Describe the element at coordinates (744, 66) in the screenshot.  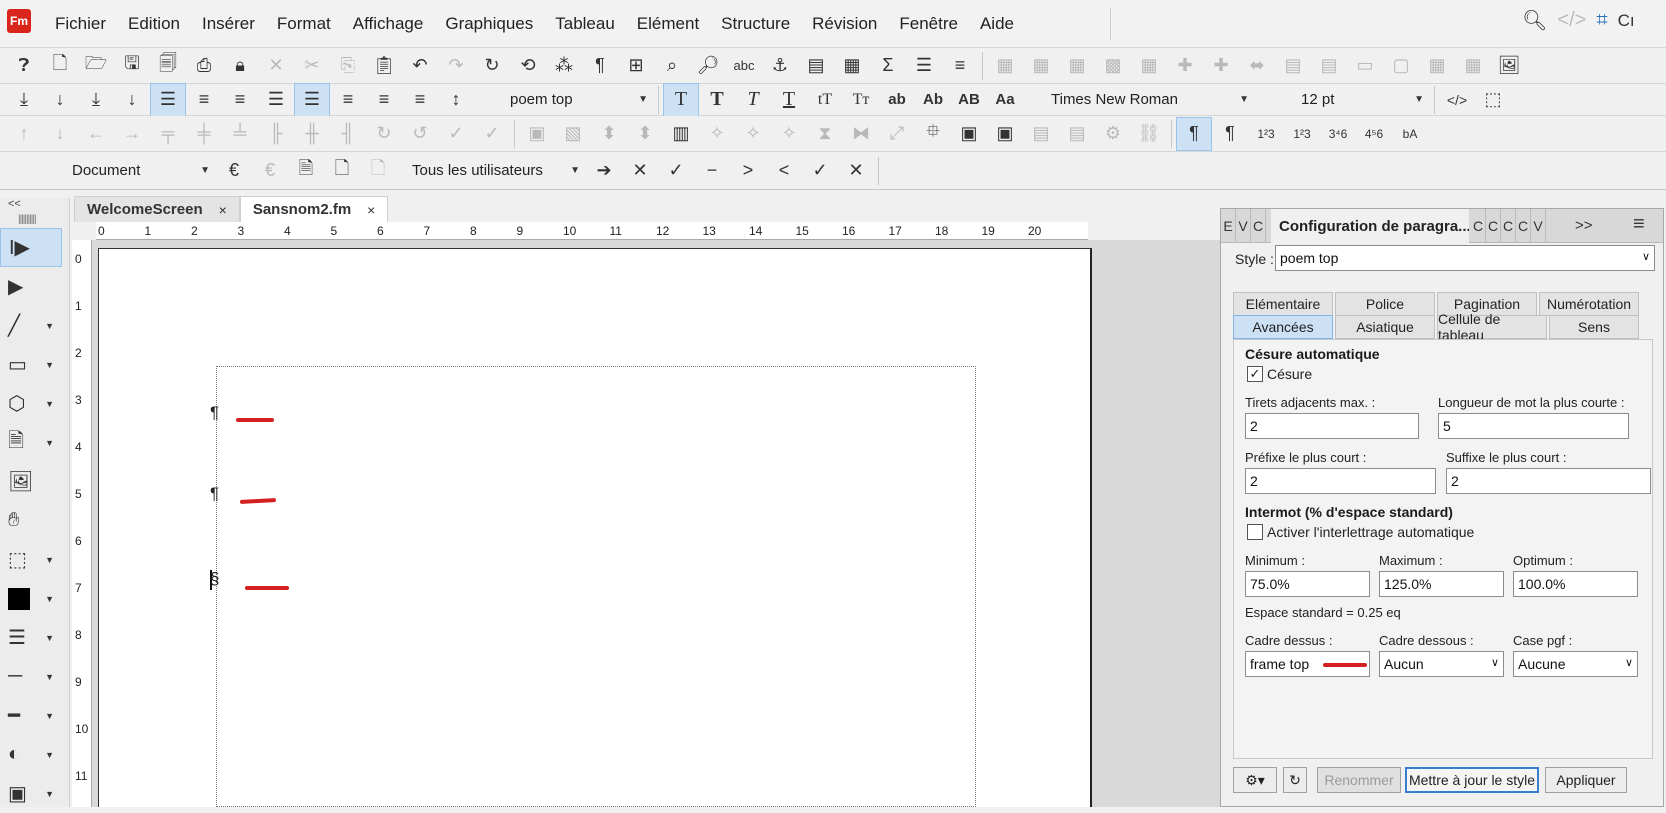
I see `spell-check-icon: abc` at that location.